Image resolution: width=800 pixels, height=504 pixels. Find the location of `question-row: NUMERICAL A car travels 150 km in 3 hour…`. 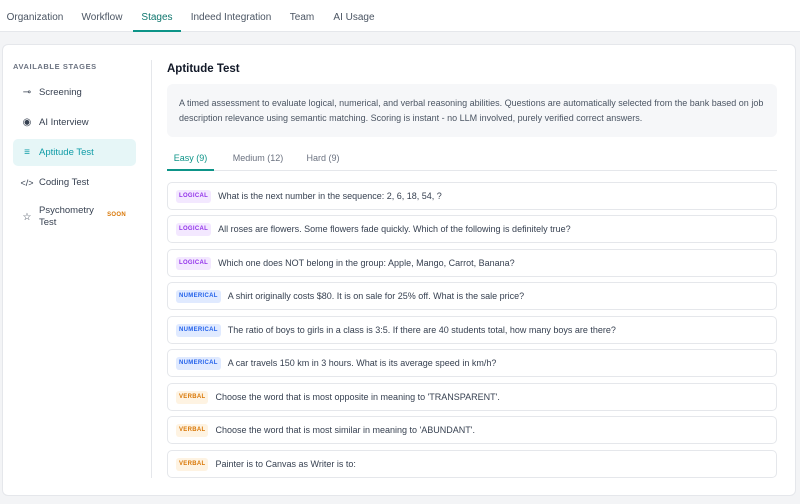

question-row: NUMERICAL A car travels 150 km in 3 hour… is located at coordinates (472, 363).